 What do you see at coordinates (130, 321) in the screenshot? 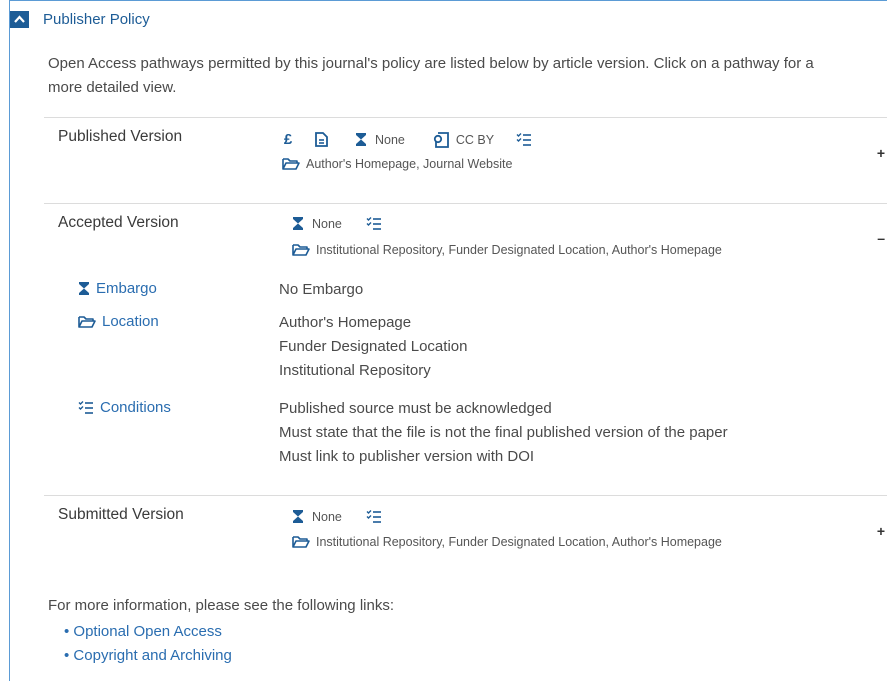
I see `location-label-text: Location` at bounding box center [130, 321].